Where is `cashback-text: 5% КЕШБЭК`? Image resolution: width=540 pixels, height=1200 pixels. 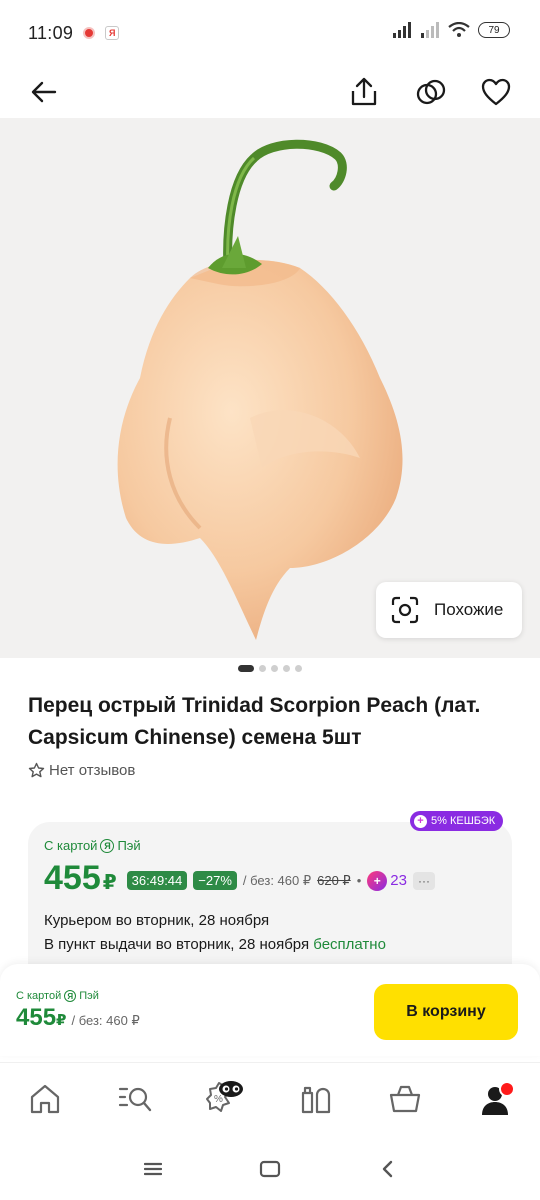
cashback-text: 5% КЕШБЭК is located at coordinates (463, 821).